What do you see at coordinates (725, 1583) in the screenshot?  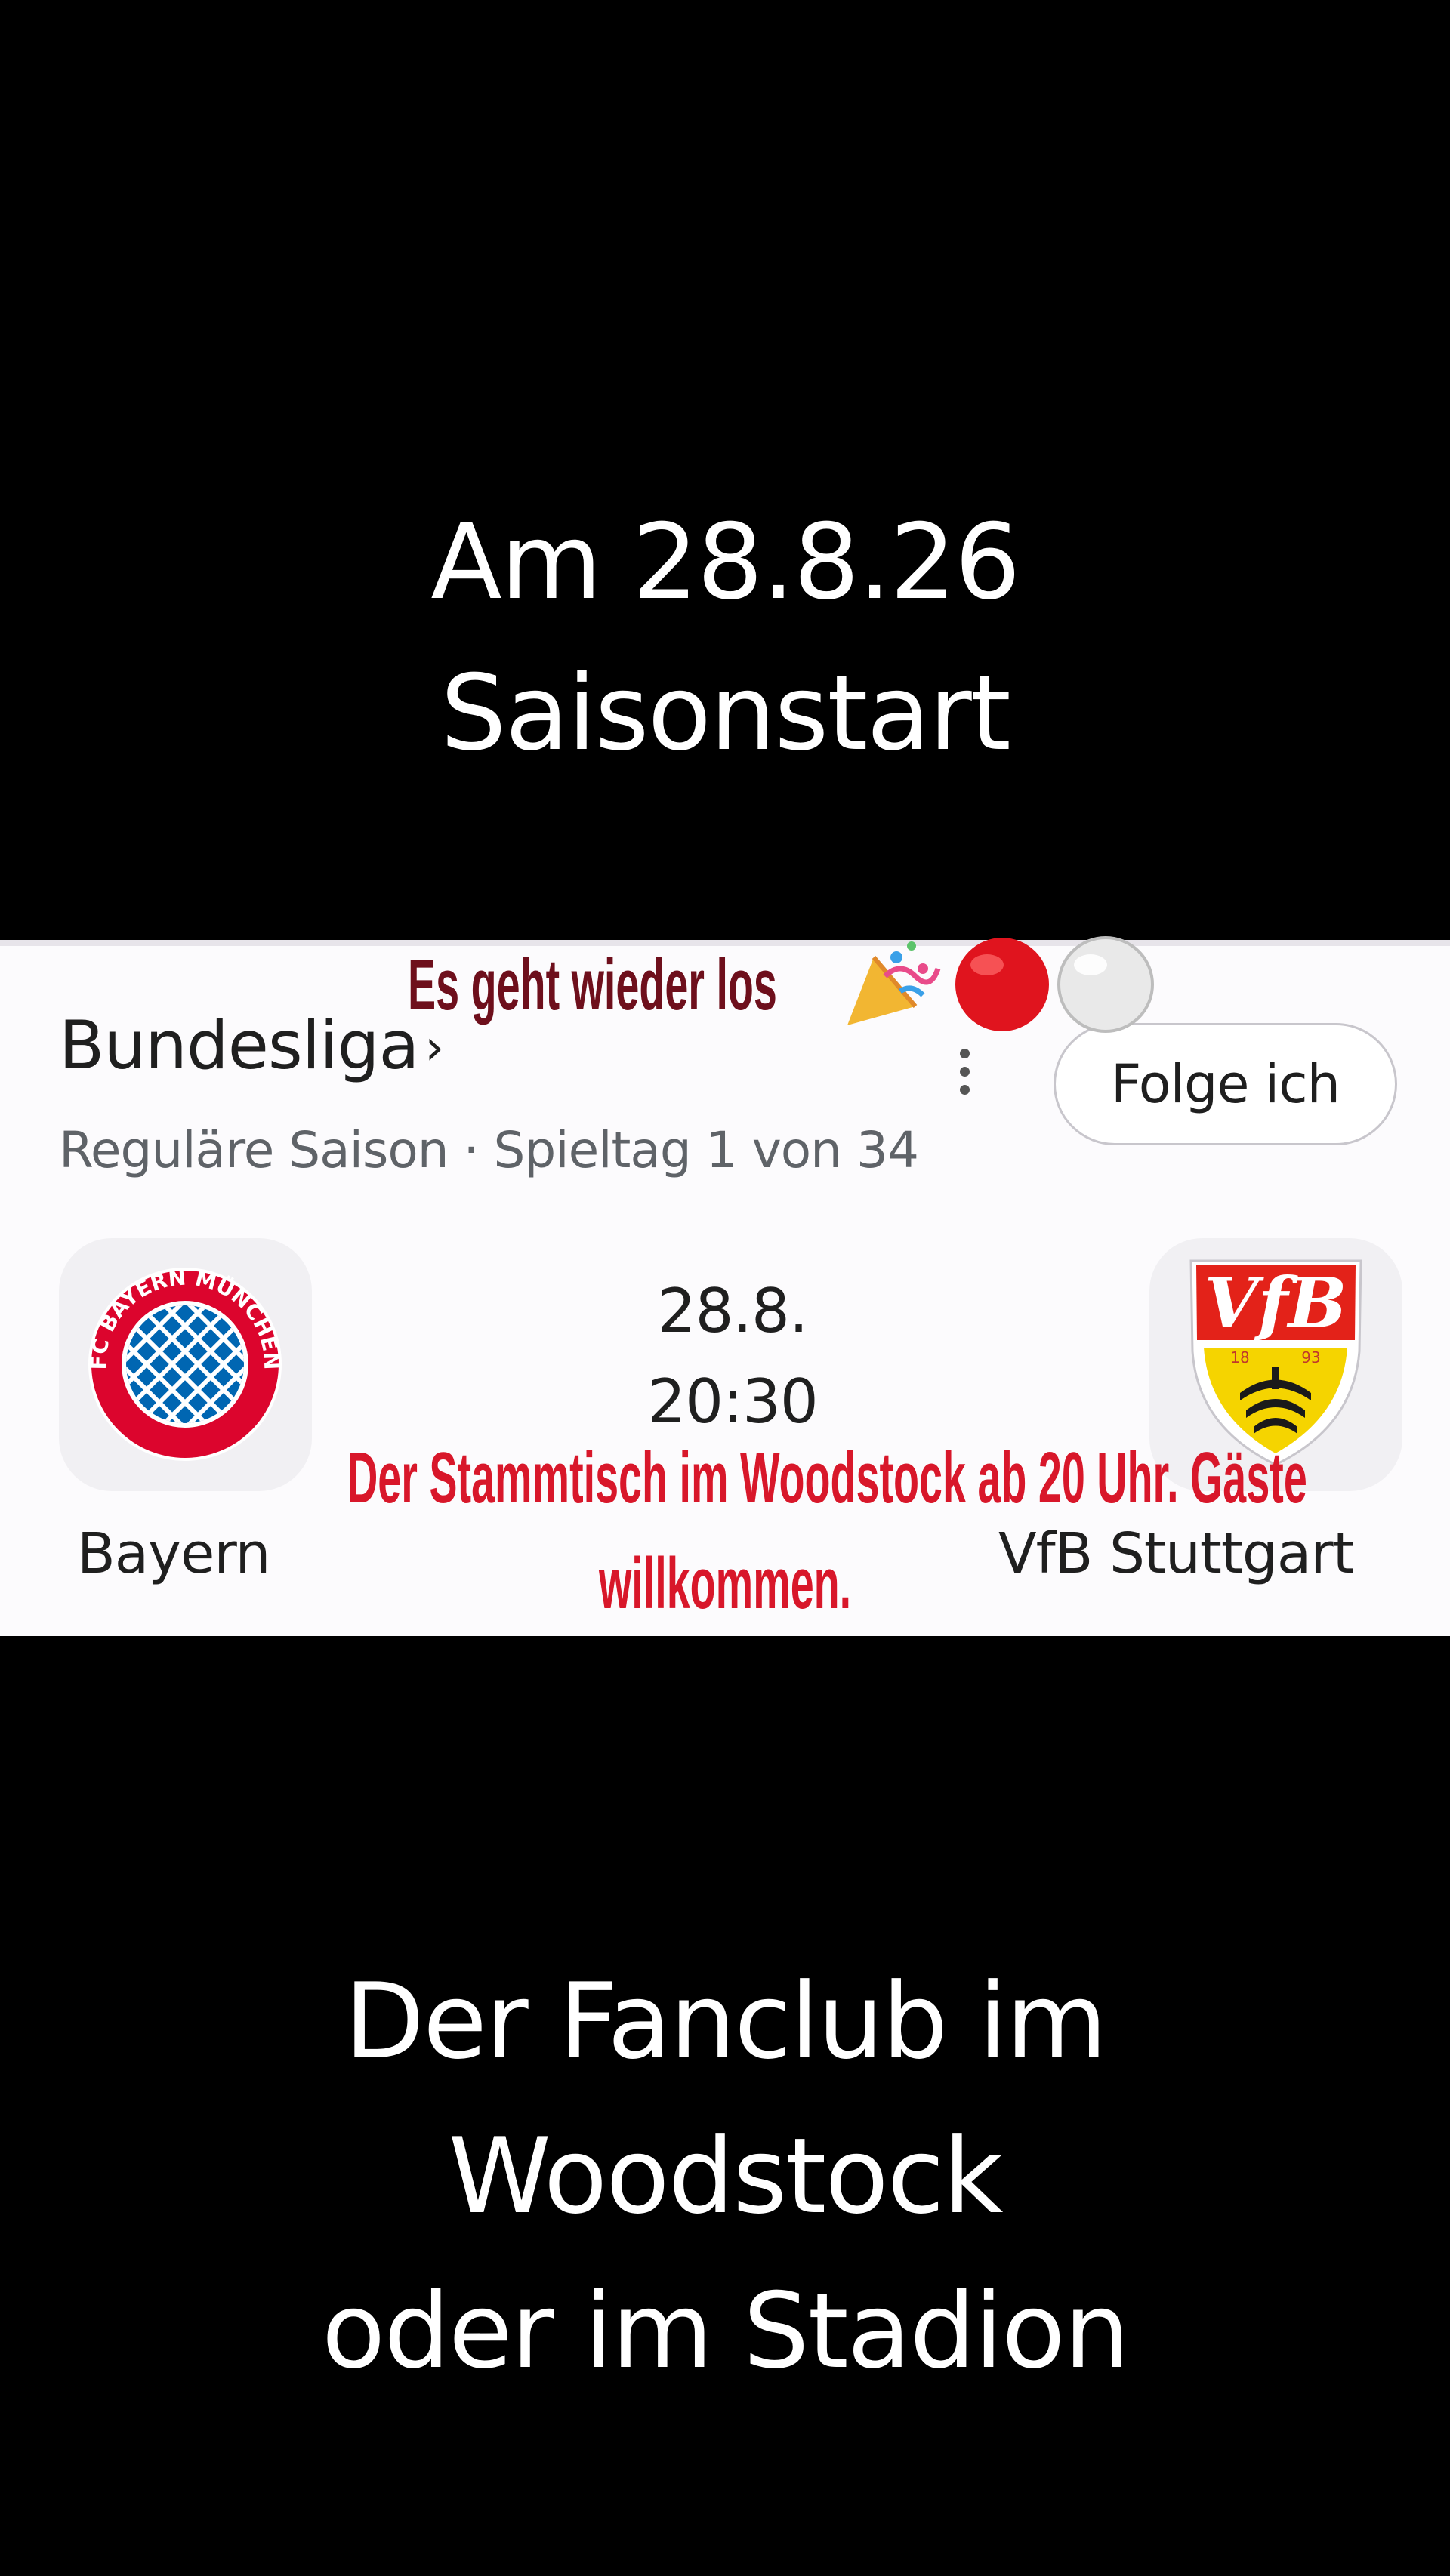 I see `overlay-note-line-2: willkommen.` at bounding box center [725, 1583].